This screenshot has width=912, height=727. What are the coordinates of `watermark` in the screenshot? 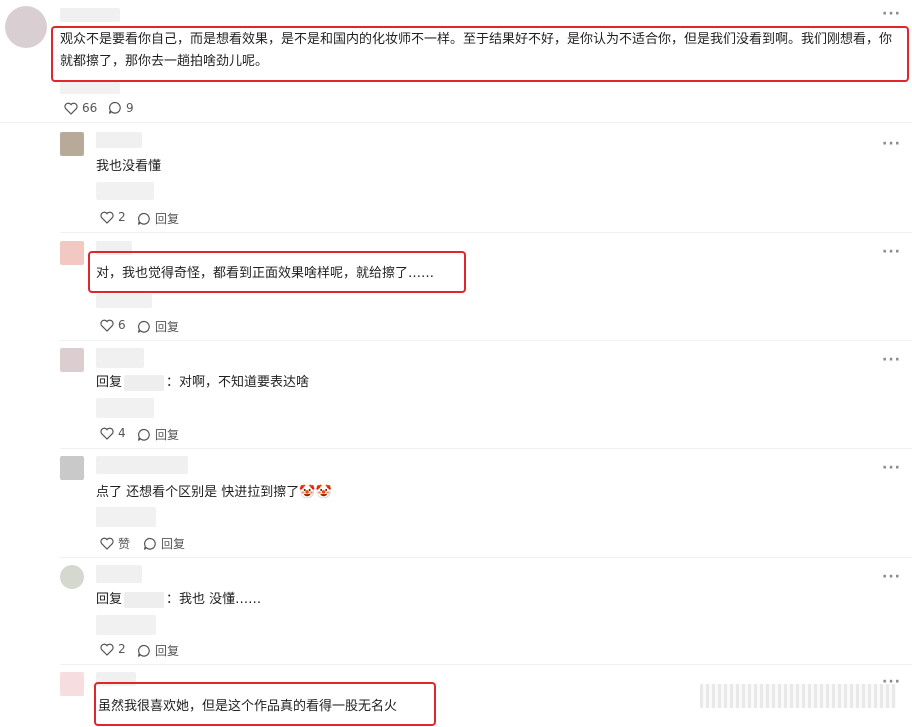 It's located at (798, 696).